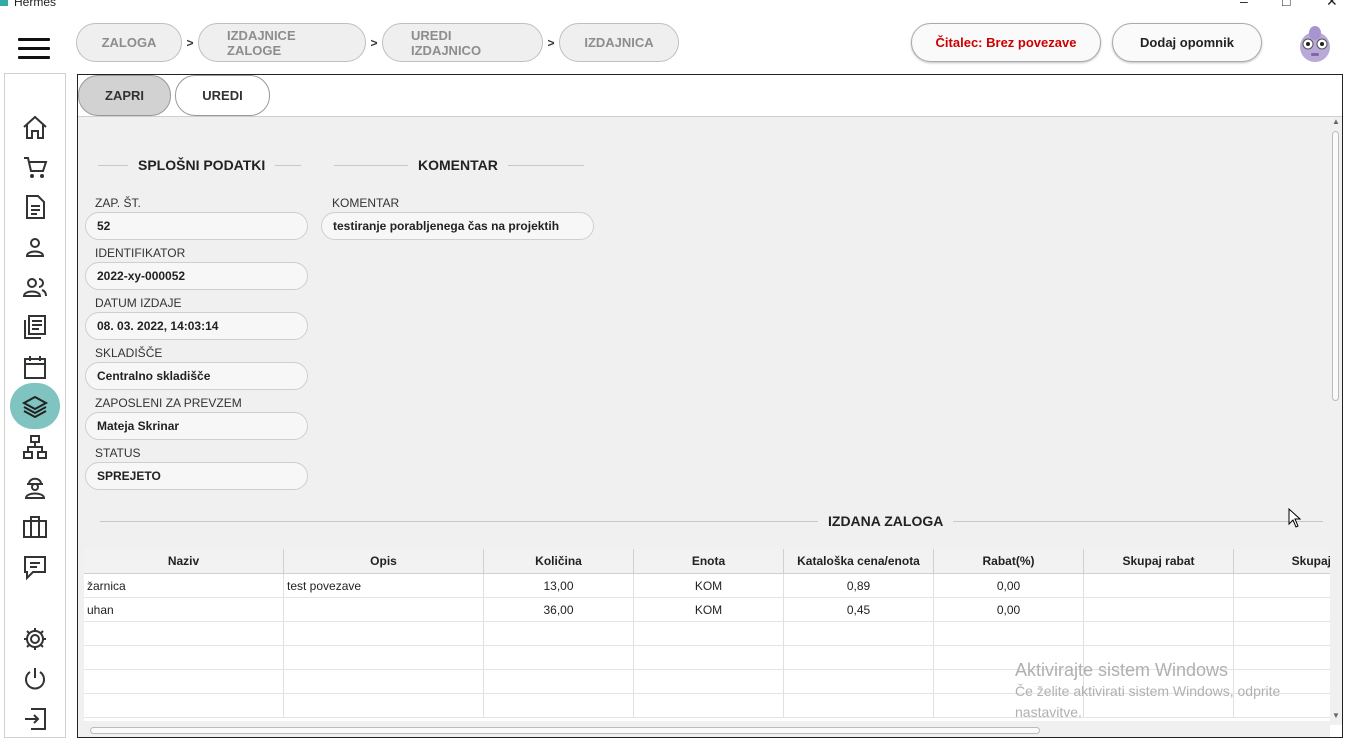 The width and height of the screenshot is (1356, 750). I want to click on minimize-button: –, so click(1244, 4).